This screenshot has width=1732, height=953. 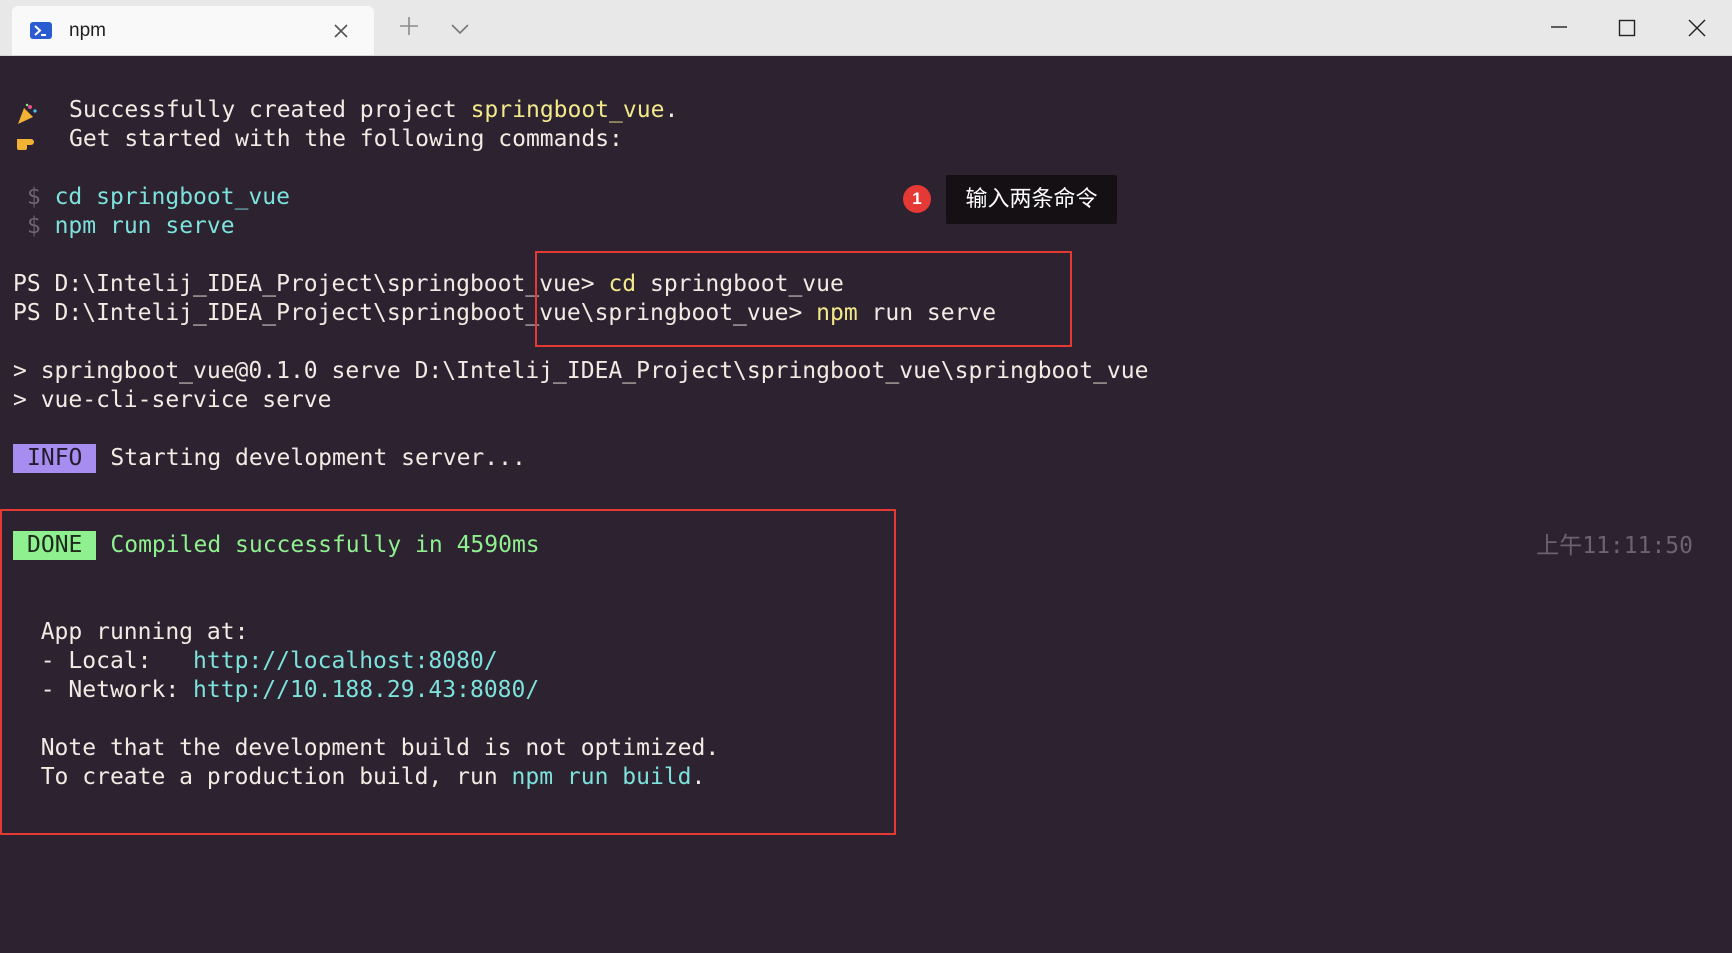 What do you see at coordinates (567, 110) in the screenshot?
I see `project-name: springboot_vue` at bounding box center [567, 110].